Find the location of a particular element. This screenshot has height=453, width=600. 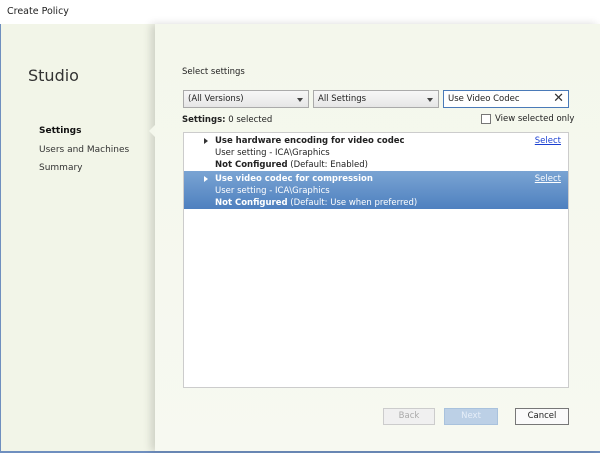

category-value: All Settings is located at coordinates (342, 99).